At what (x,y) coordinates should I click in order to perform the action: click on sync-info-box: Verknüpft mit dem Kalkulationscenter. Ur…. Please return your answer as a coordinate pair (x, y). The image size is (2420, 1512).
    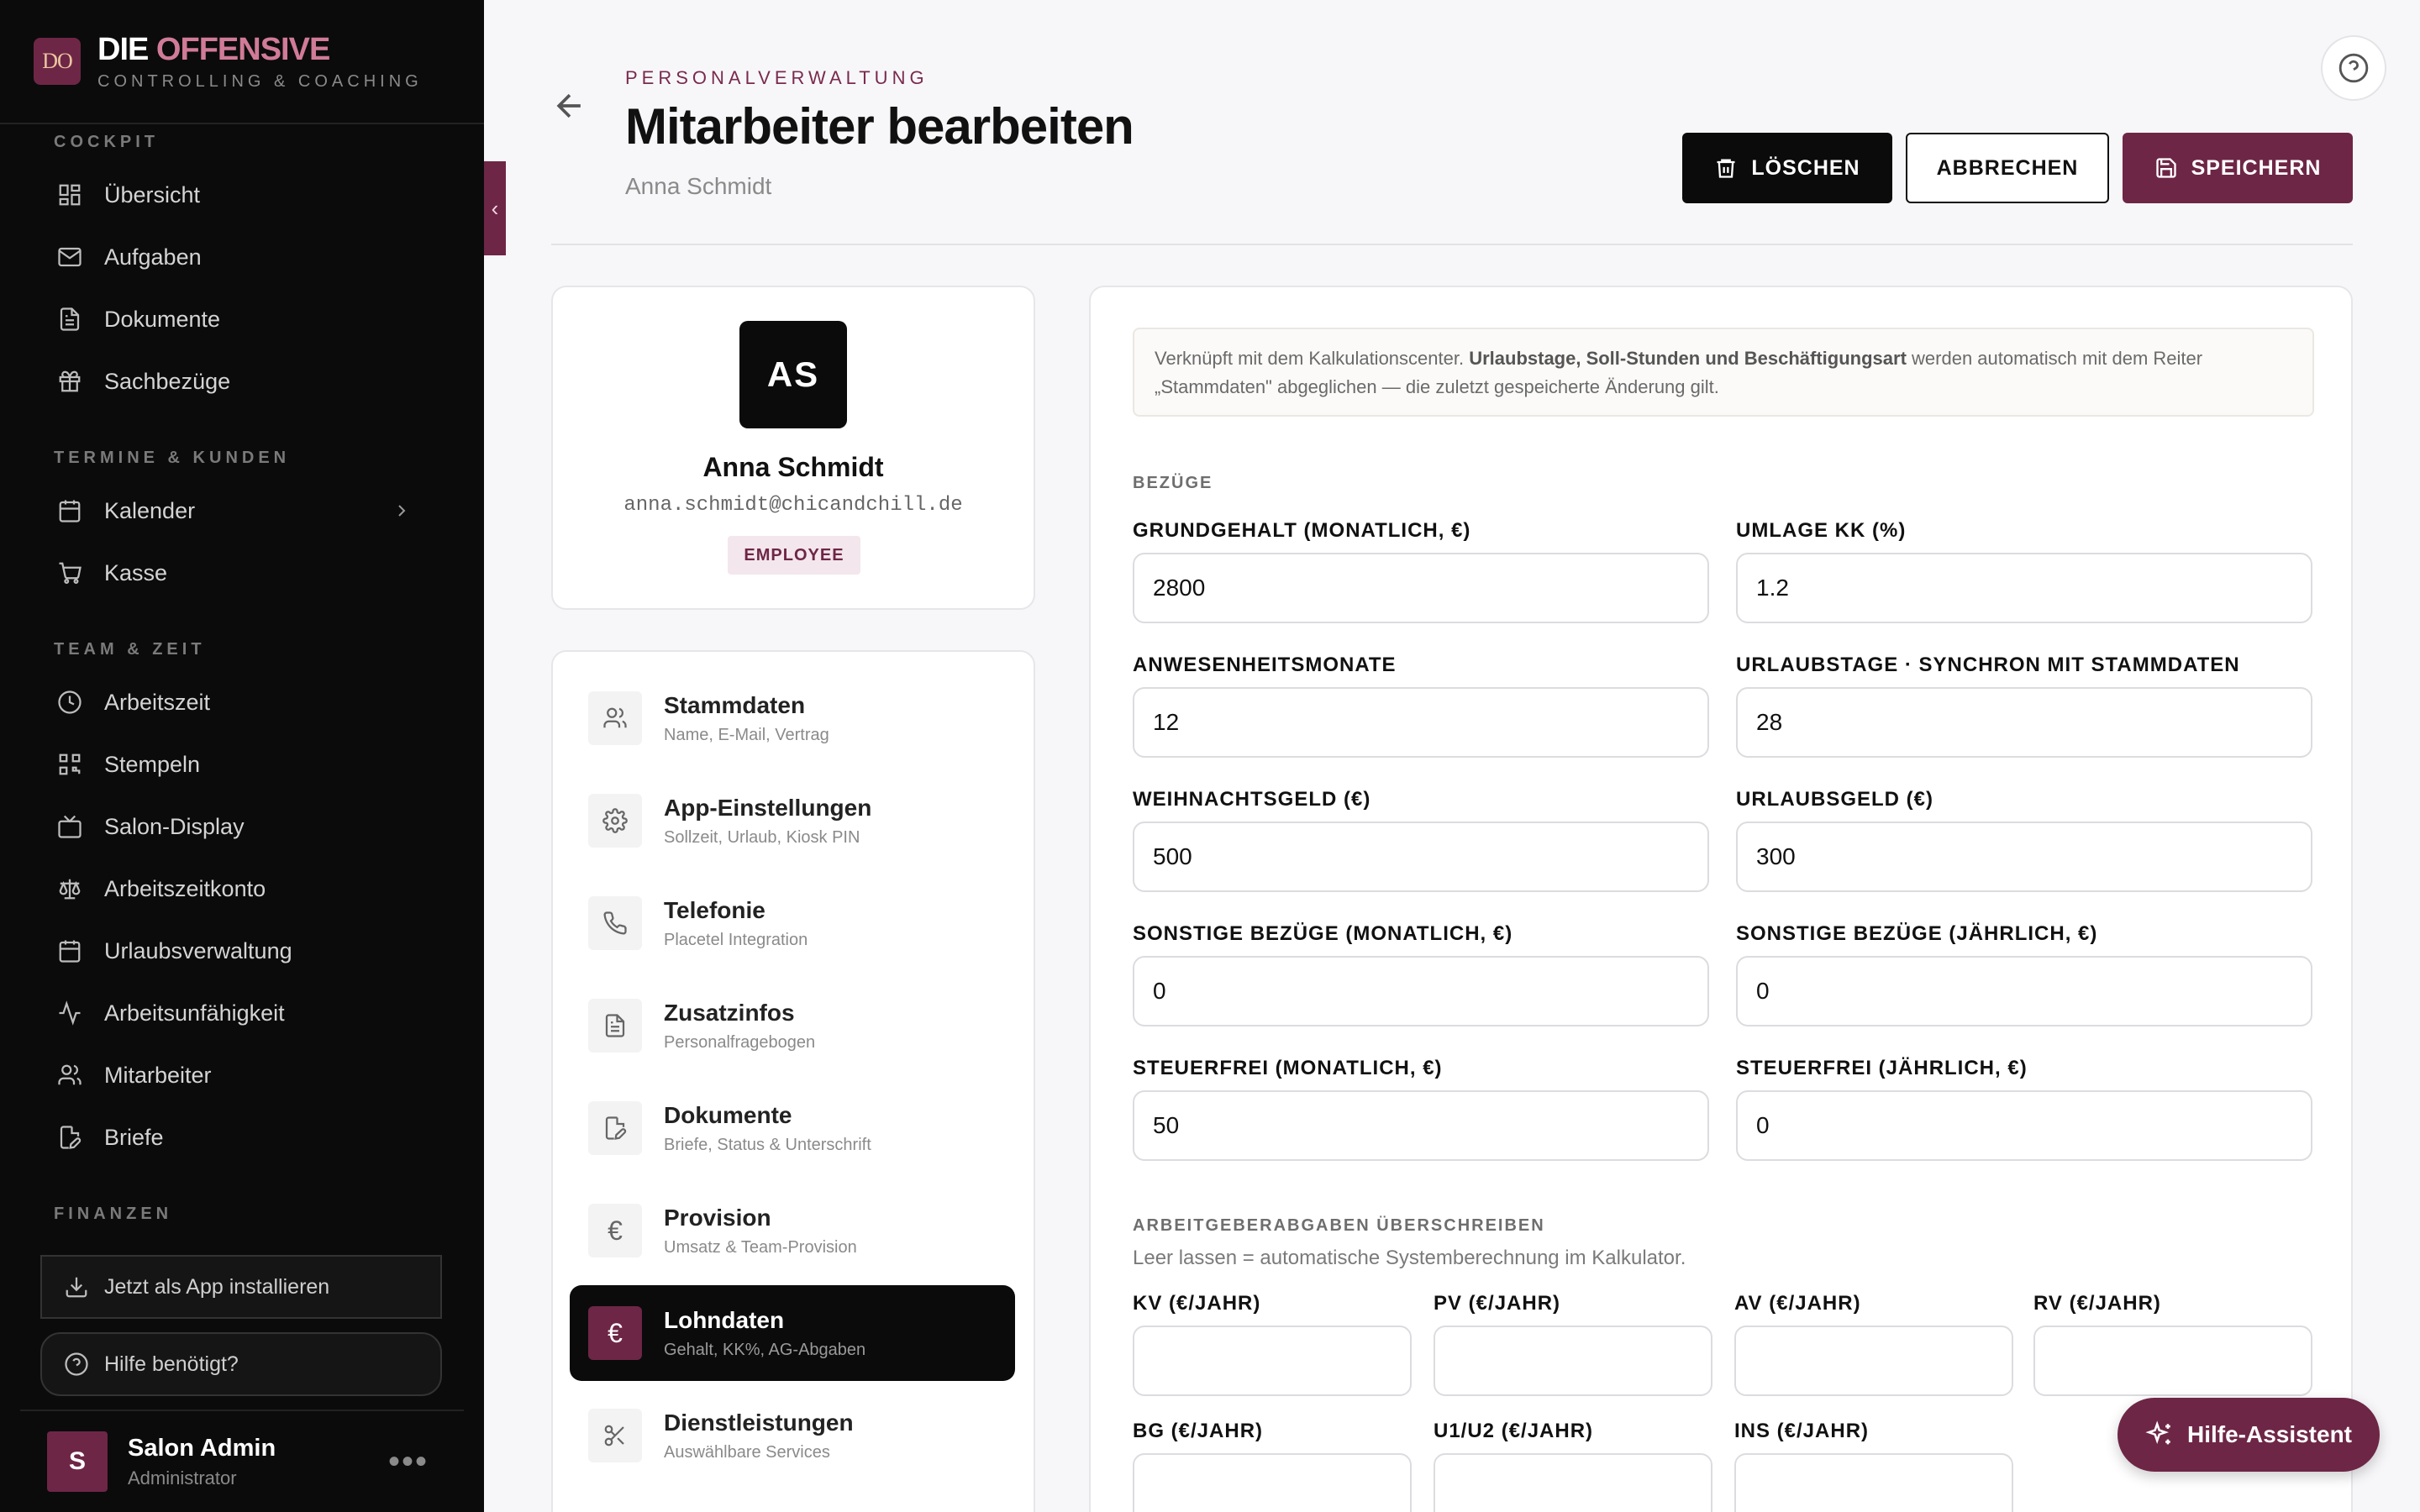
    Looking at the image, I should click on (1724, 372).